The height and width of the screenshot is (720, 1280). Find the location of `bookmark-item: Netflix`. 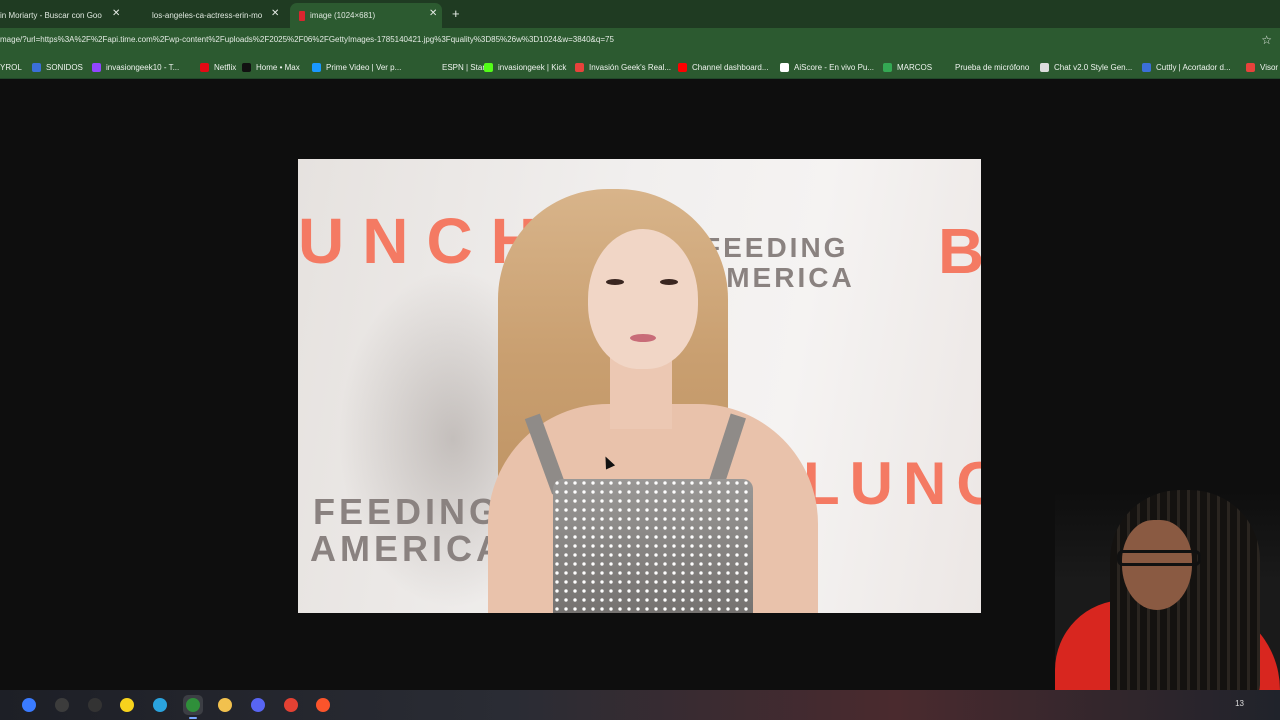

bookmark-item: Netflix is located at coordinates (218, 67).